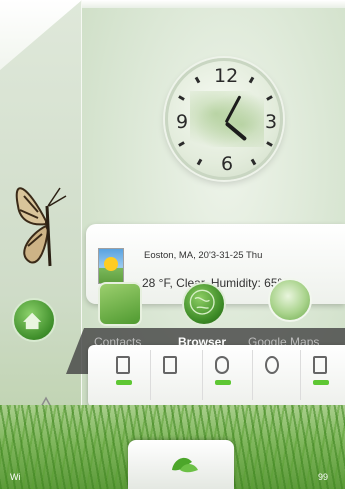  I want to click on house-icon, so click(32, 321).